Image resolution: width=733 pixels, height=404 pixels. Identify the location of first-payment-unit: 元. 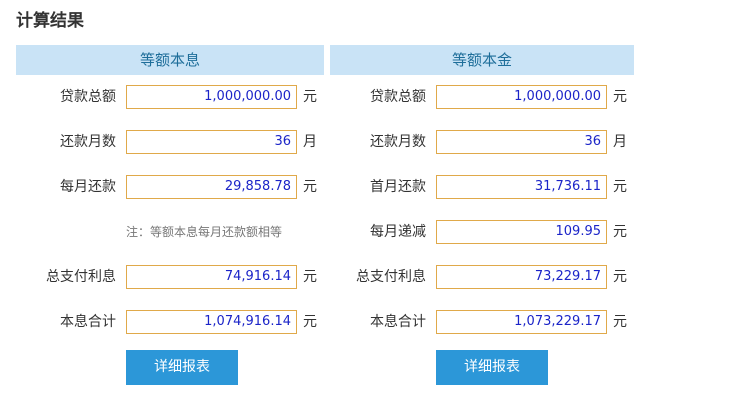
(620, 187).